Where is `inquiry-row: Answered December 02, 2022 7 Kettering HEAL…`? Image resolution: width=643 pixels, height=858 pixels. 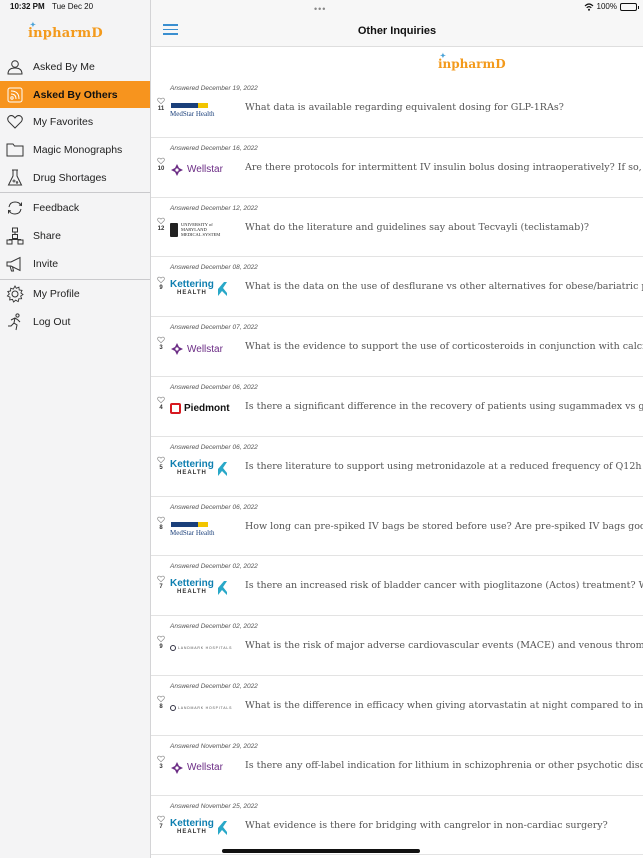
inquiry-row: Answered December 02, 2022 7 Kettering HEAL… is located at coordinates (397, 586).